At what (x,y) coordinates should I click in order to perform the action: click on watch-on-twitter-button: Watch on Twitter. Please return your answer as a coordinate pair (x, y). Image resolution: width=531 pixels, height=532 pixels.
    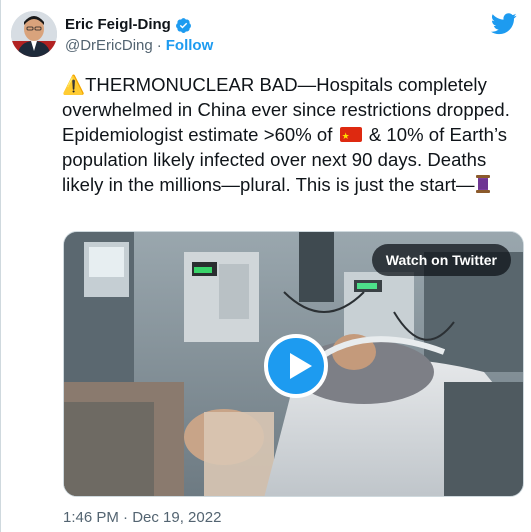
    Looking at the image, I should click on (441, 260).